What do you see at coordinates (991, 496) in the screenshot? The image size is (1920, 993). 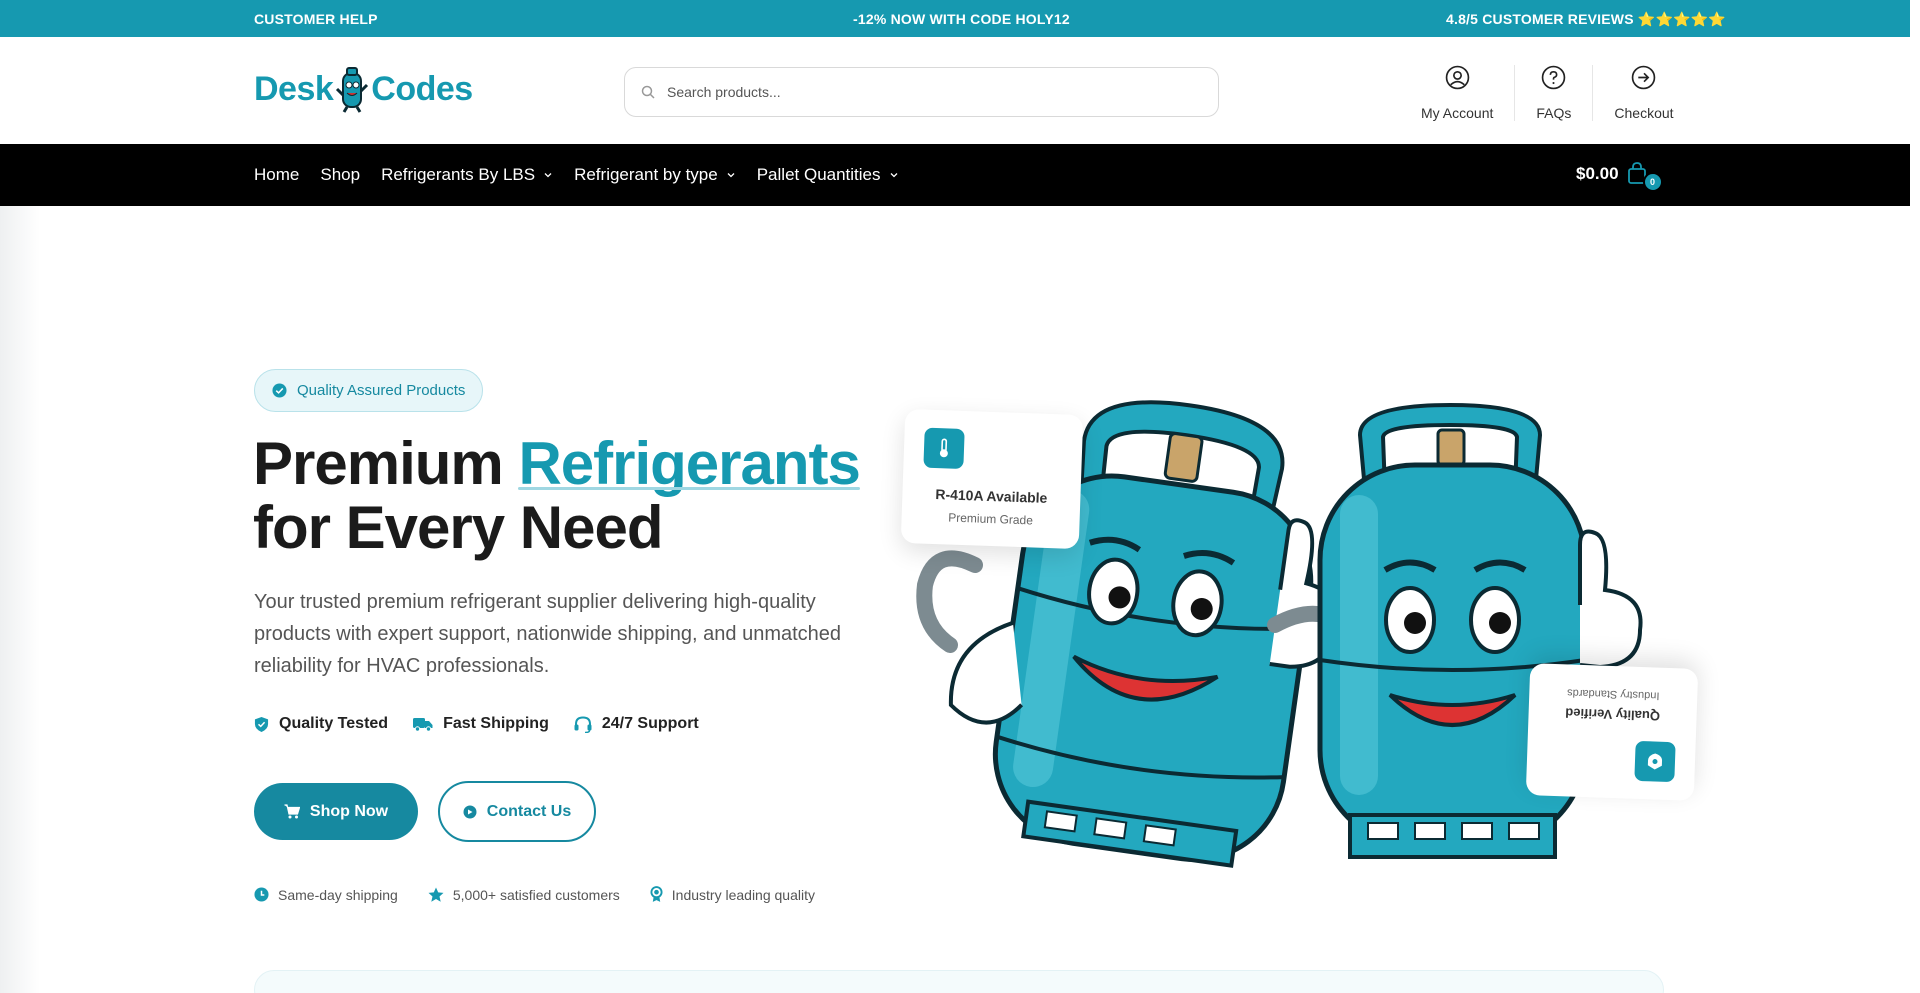 I see `r410a-title: R-410A Available` at bounding box center [991, 496].